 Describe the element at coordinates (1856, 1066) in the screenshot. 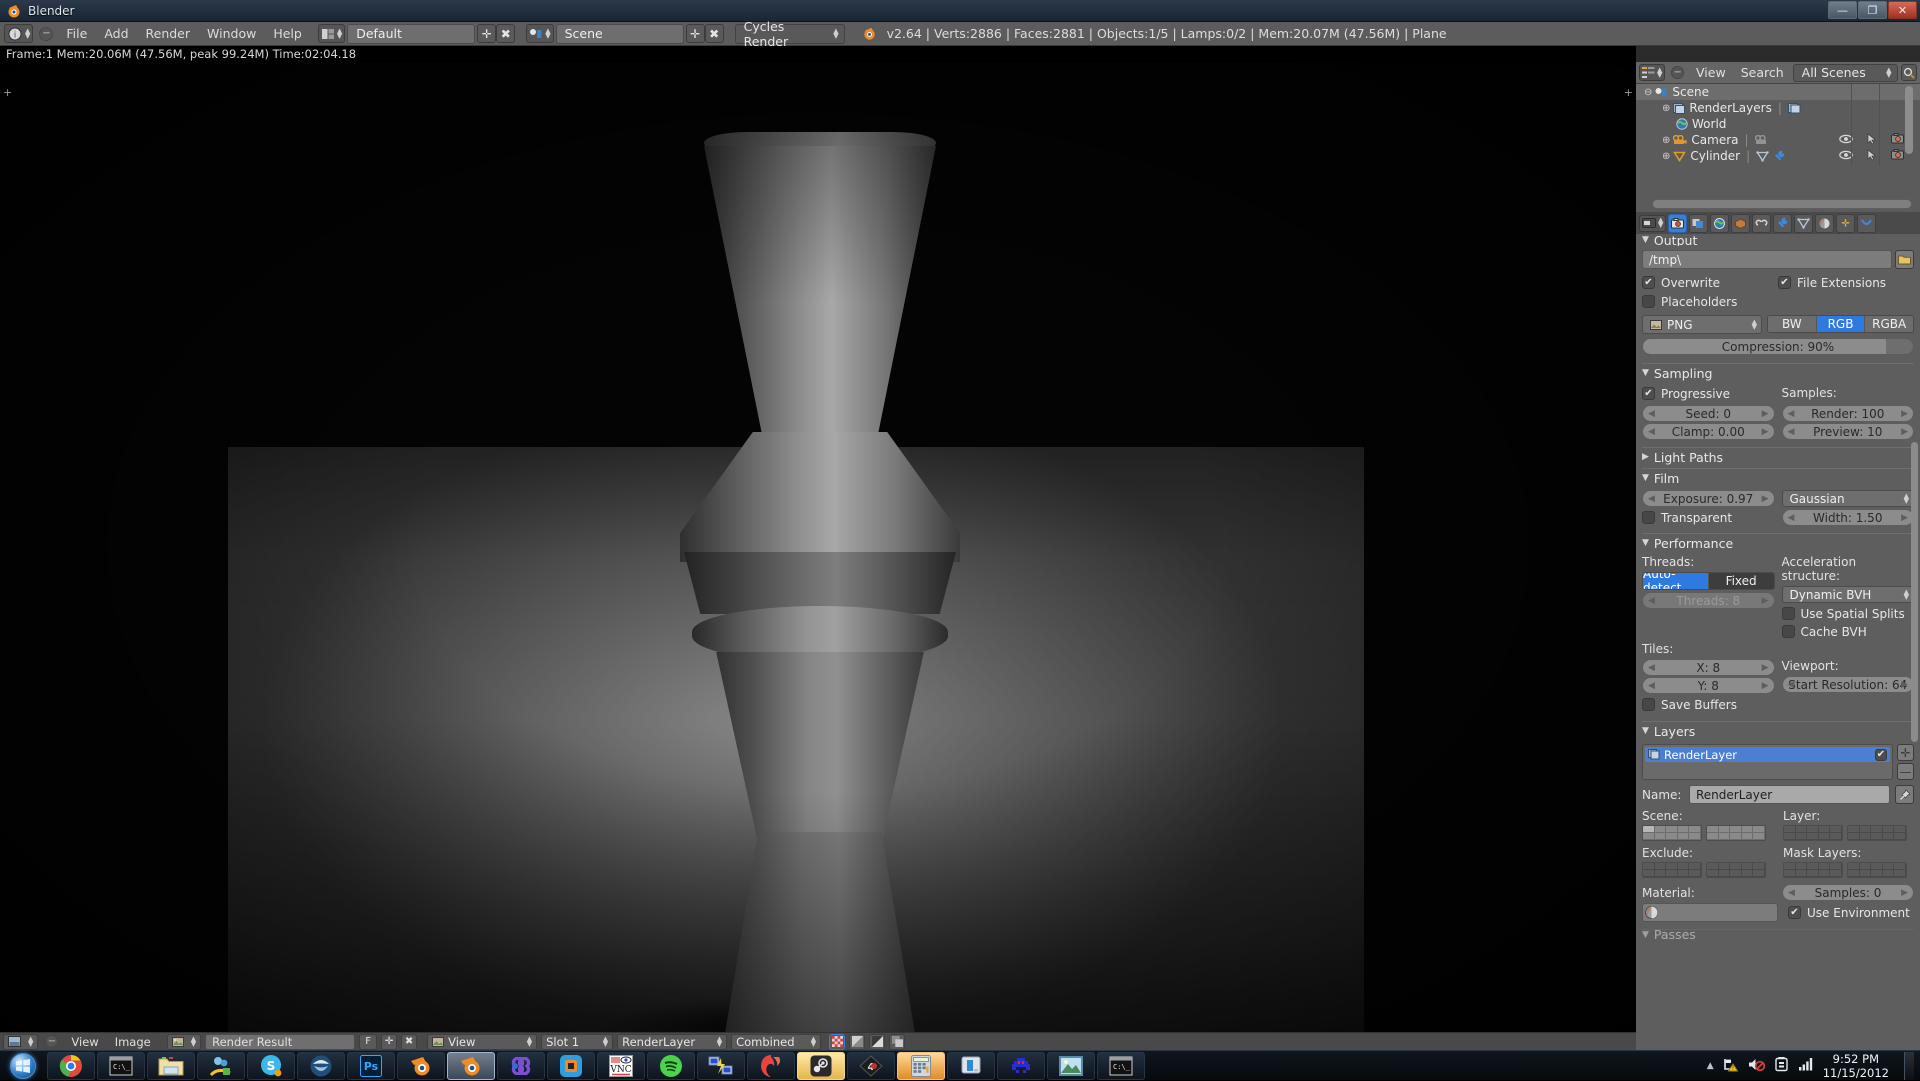

I see `clock: 9:52 PM 11/15/2012` at that location.